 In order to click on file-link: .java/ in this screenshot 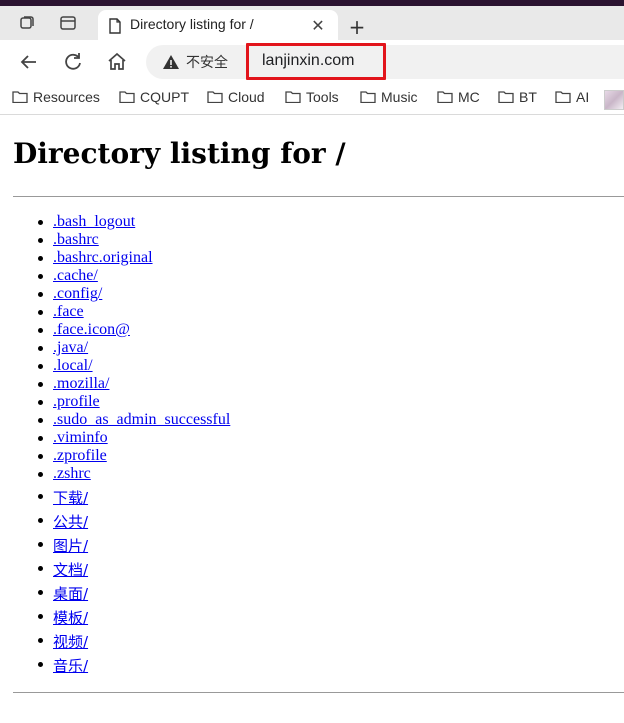, I will do `click(70, 348)`.